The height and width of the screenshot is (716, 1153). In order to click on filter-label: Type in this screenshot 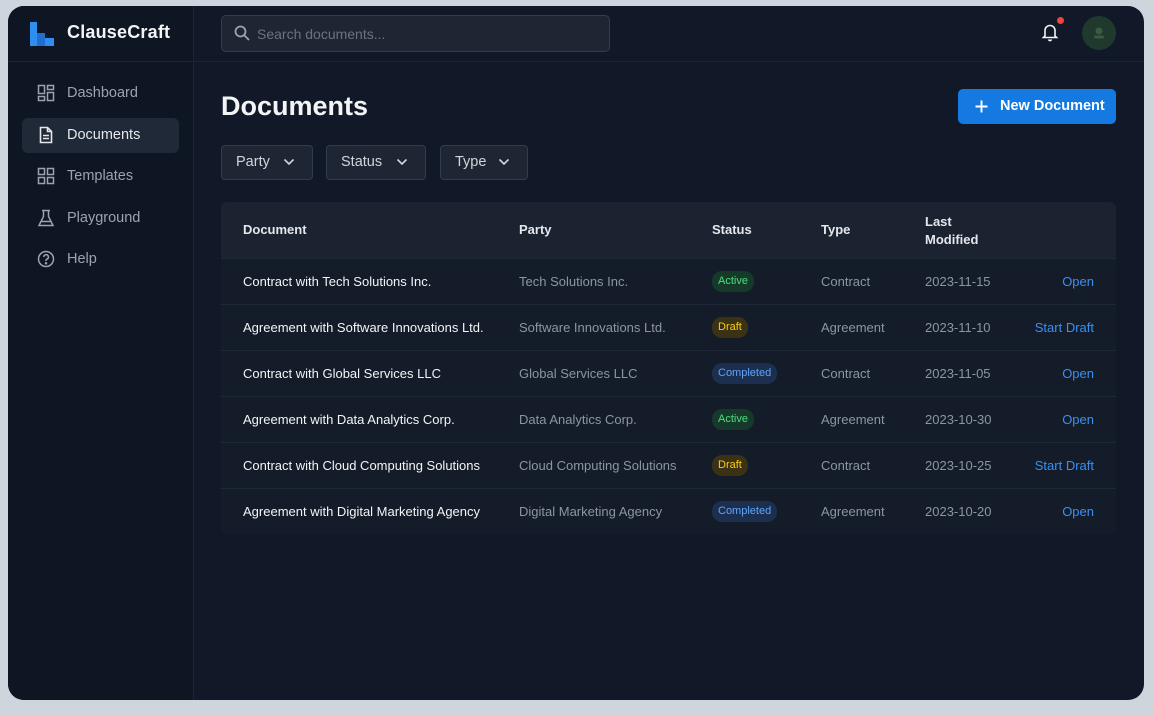, I will do `click(471, 162)`.